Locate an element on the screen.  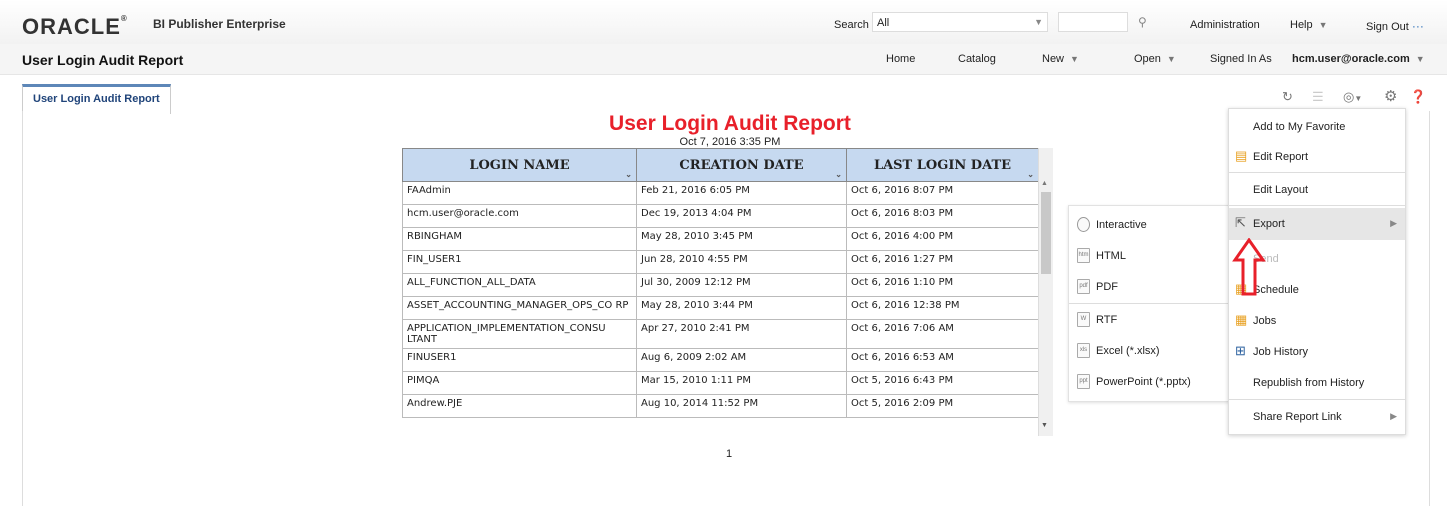
search-label: Search is located at coordinates (851, 25).